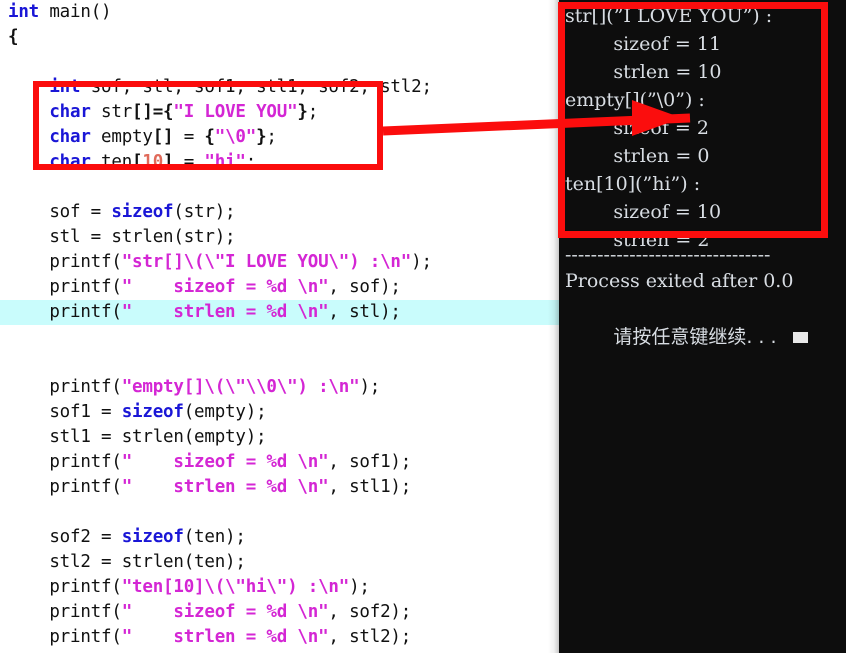 The width and height of the screenshot is (846, 653). What do you see at coordinates (364, 312) in the screenshot?
I see `code-token-plain: , stl);` at bounding box center [364, 312].